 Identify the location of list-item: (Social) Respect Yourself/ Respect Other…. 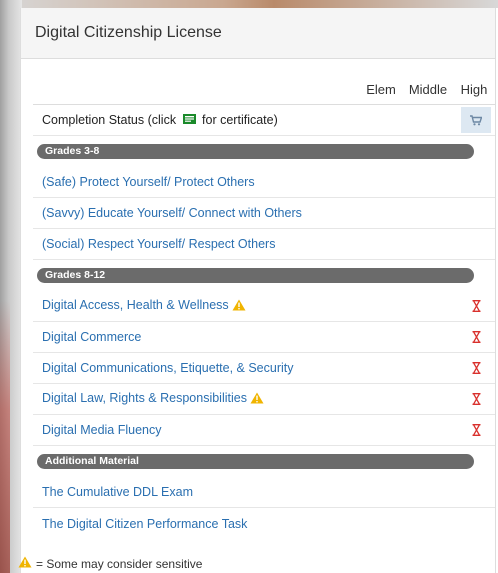
(264, 244).